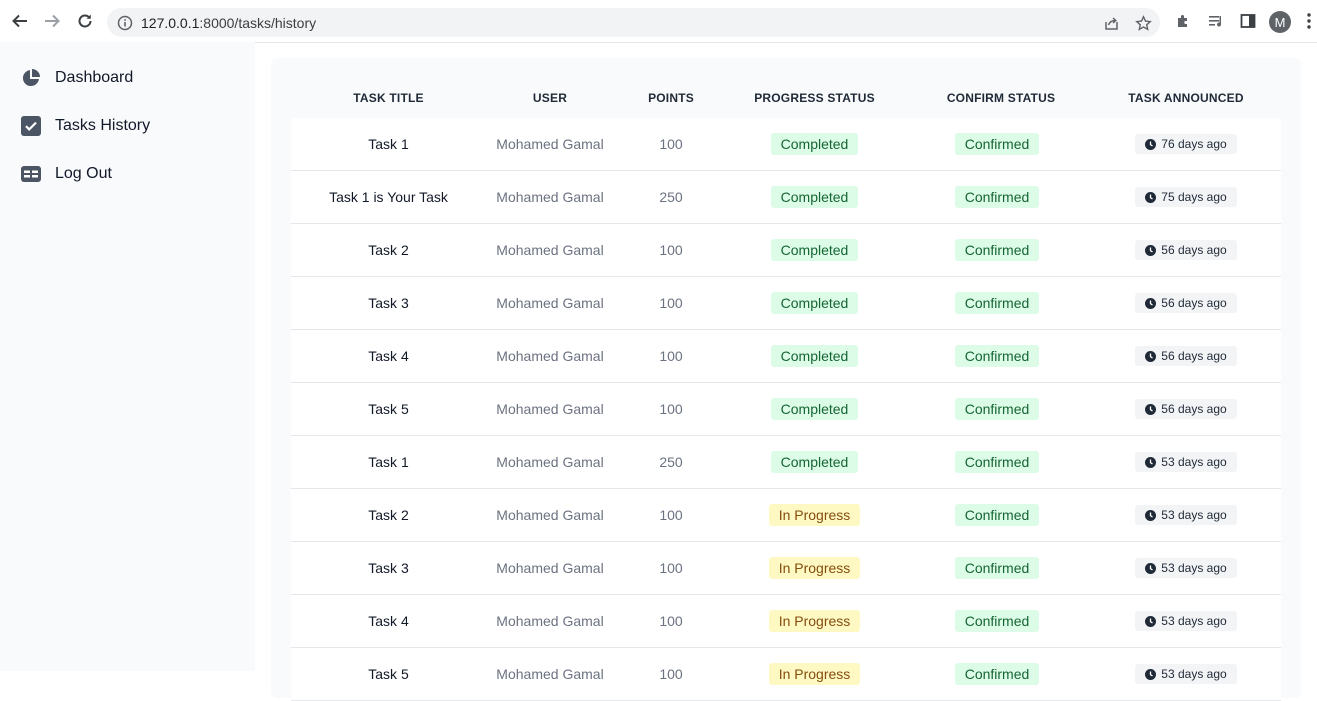 This screenshot has height=701, width=1317. I want to click on progress-status-badge: In Progress, so click(814, 674).